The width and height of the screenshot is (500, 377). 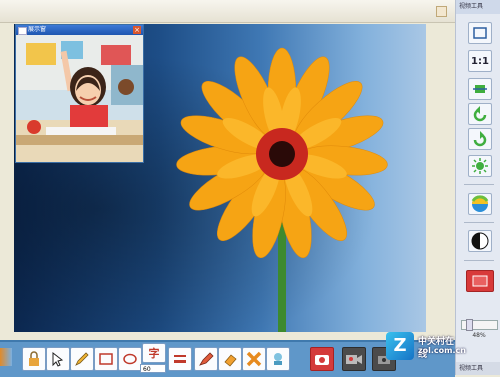 What do you see at coordinates (153, 368) in the screenshot?
I see `font-size-select: 60` at bounding box center [153, 368].